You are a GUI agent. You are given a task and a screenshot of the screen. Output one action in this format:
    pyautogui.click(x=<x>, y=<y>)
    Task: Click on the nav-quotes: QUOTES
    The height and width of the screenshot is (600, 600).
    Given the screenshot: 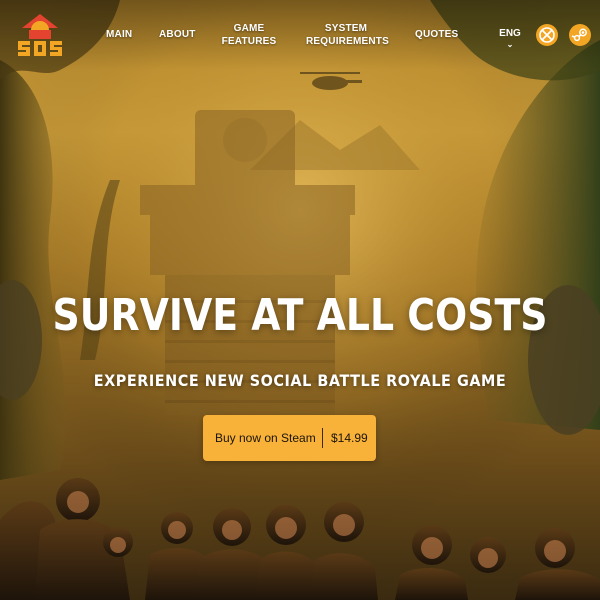 What is the action you would take?
    pyautogui.click(x=436, y=34)
    